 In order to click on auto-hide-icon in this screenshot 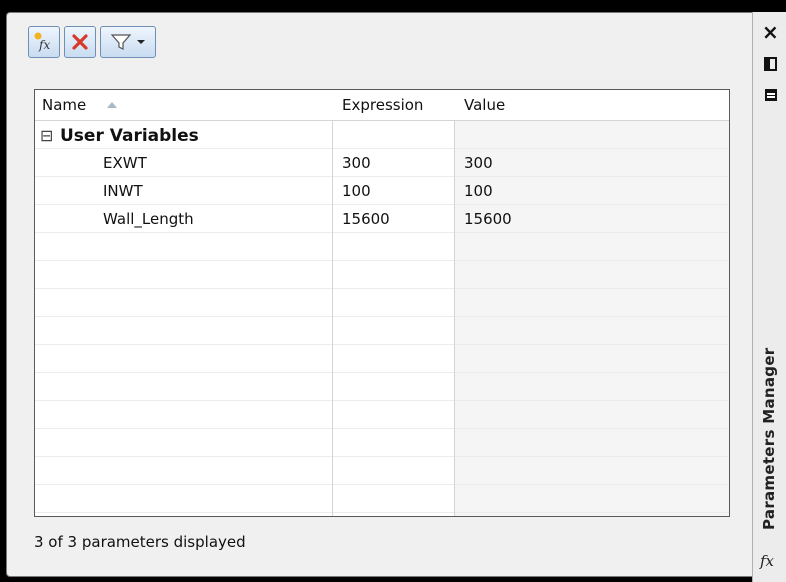, I will do `click(771, 64)`.